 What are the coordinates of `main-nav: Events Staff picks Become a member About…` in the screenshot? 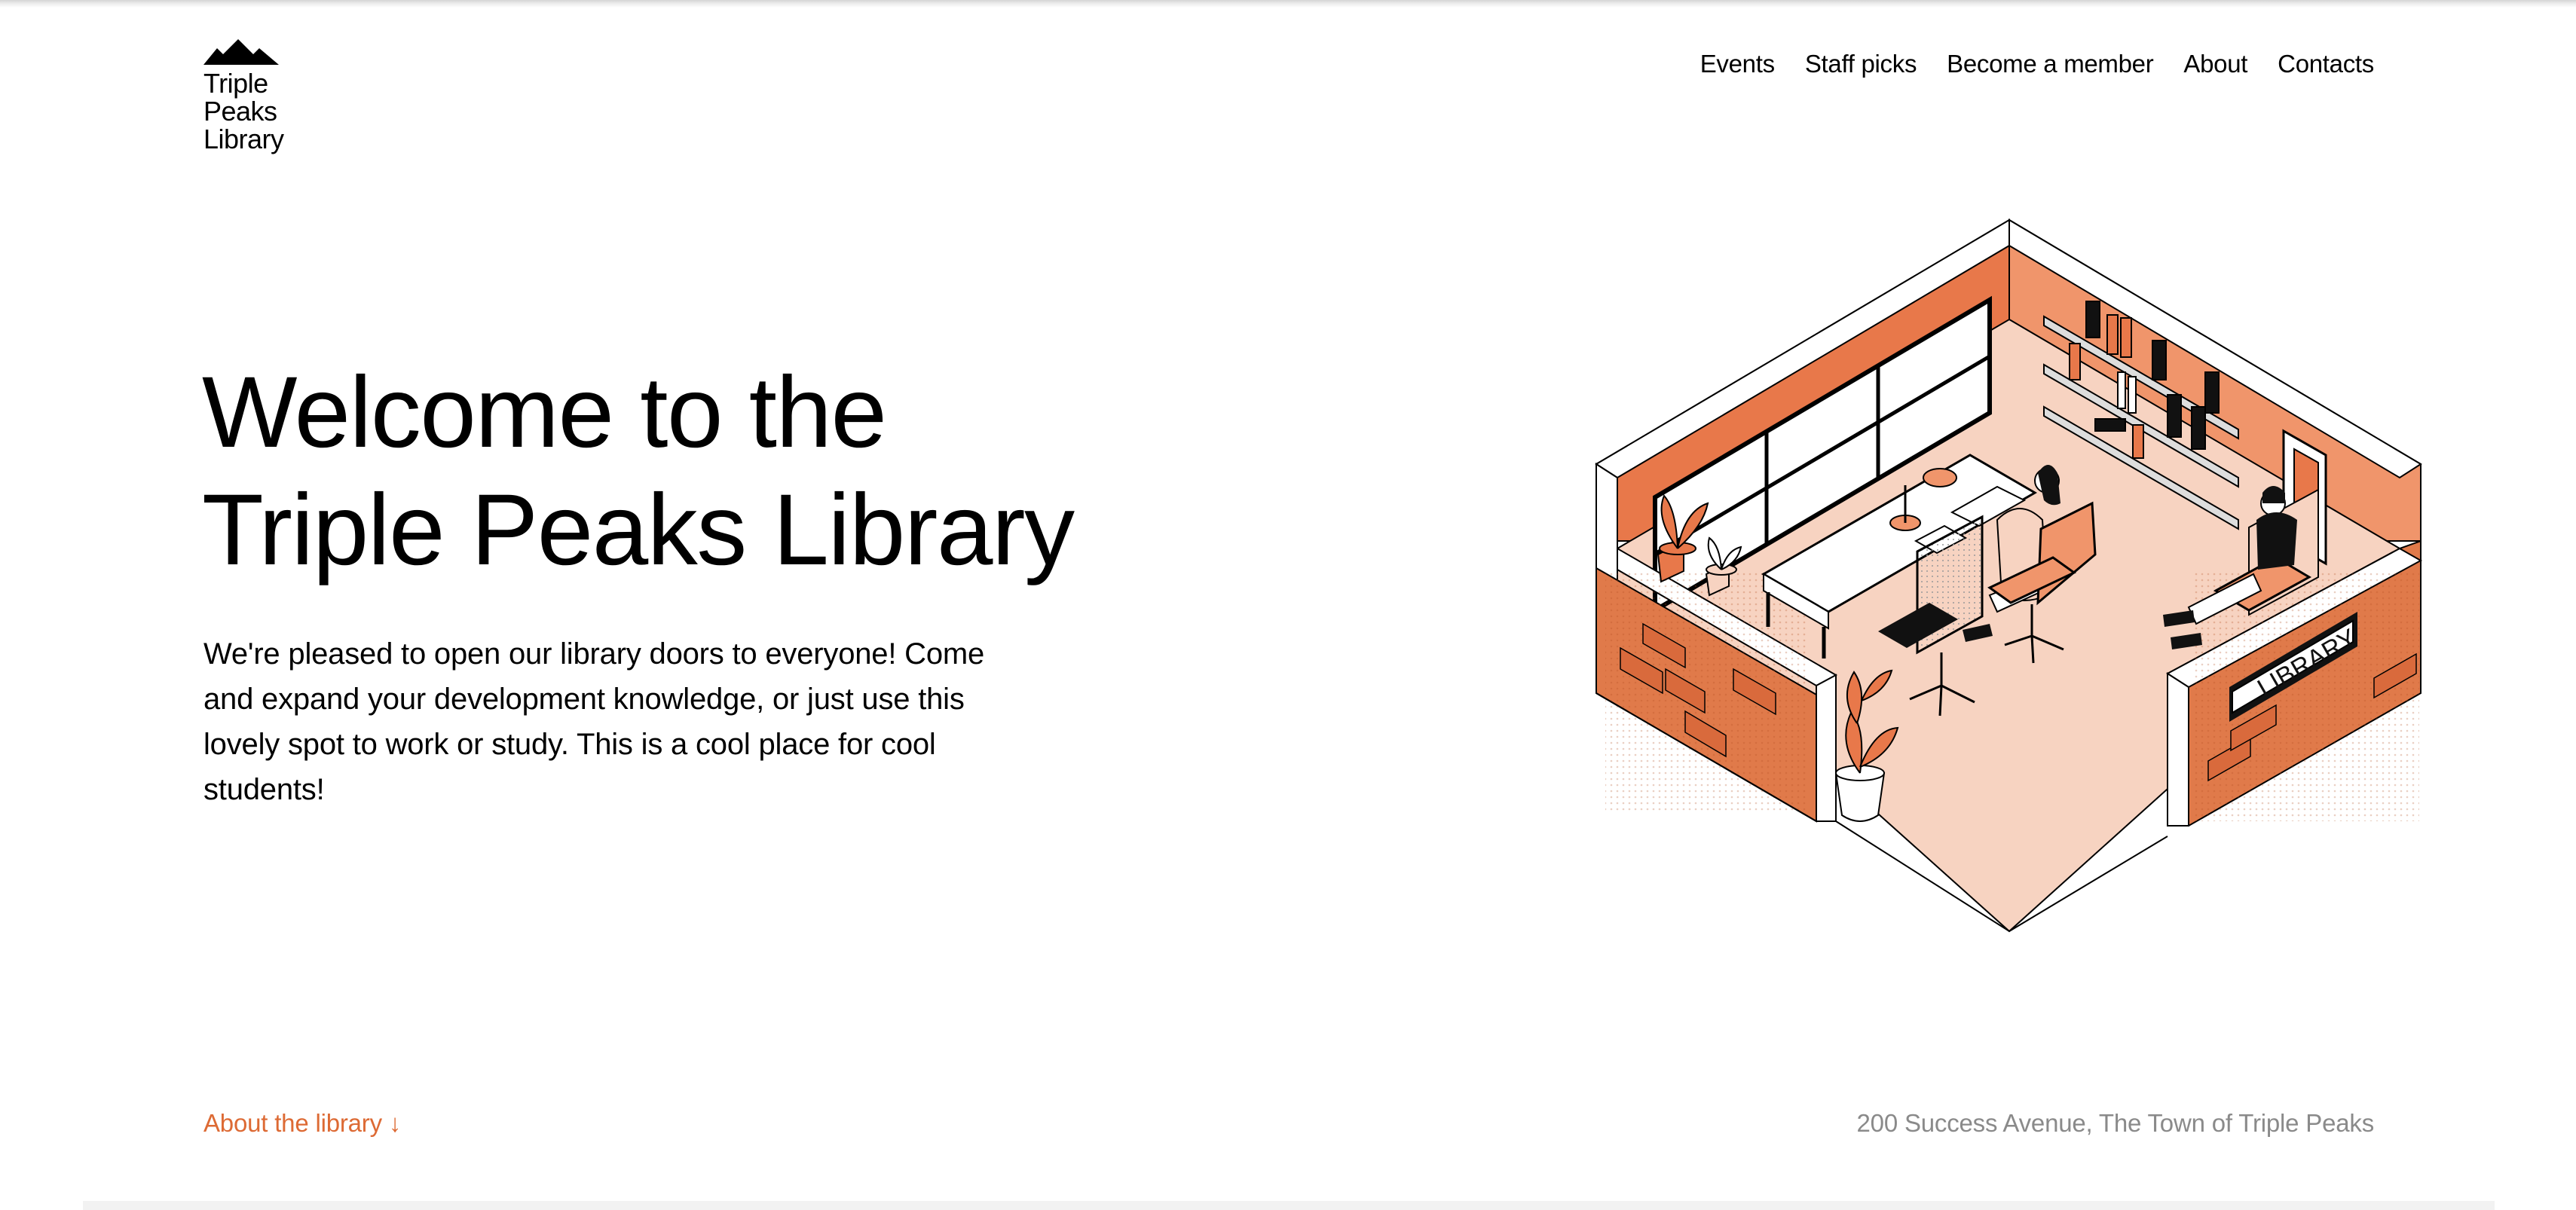 It's located at (2037, 64).